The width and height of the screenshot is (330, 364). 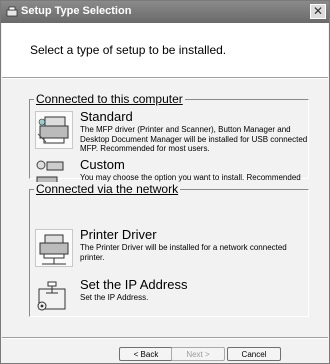 What do you see at coordinates (146, 354) in the screenshot?
I see `back-button: < Back` at bounding box center [146, 354].